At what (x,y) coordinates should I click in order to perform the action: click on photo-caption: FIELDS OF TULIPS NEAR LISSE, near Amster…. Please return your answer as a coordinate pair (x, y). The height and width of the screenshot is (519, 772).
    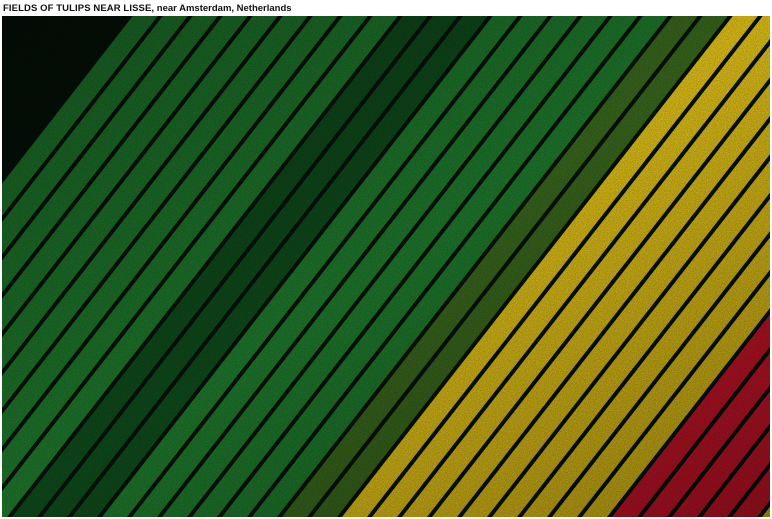
    Looking at the image, I should click on (147, 9).